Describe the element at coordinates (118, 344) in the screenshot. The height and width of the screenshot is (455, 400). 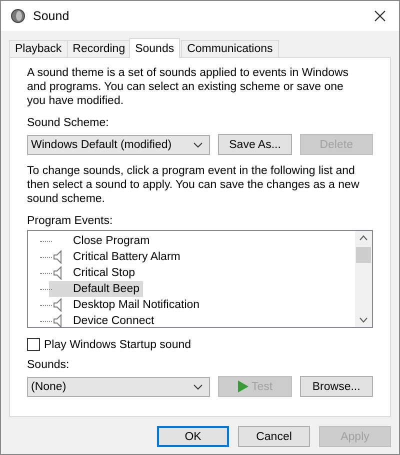
I see `startup-label: Play Windows Startup sound` at that location.